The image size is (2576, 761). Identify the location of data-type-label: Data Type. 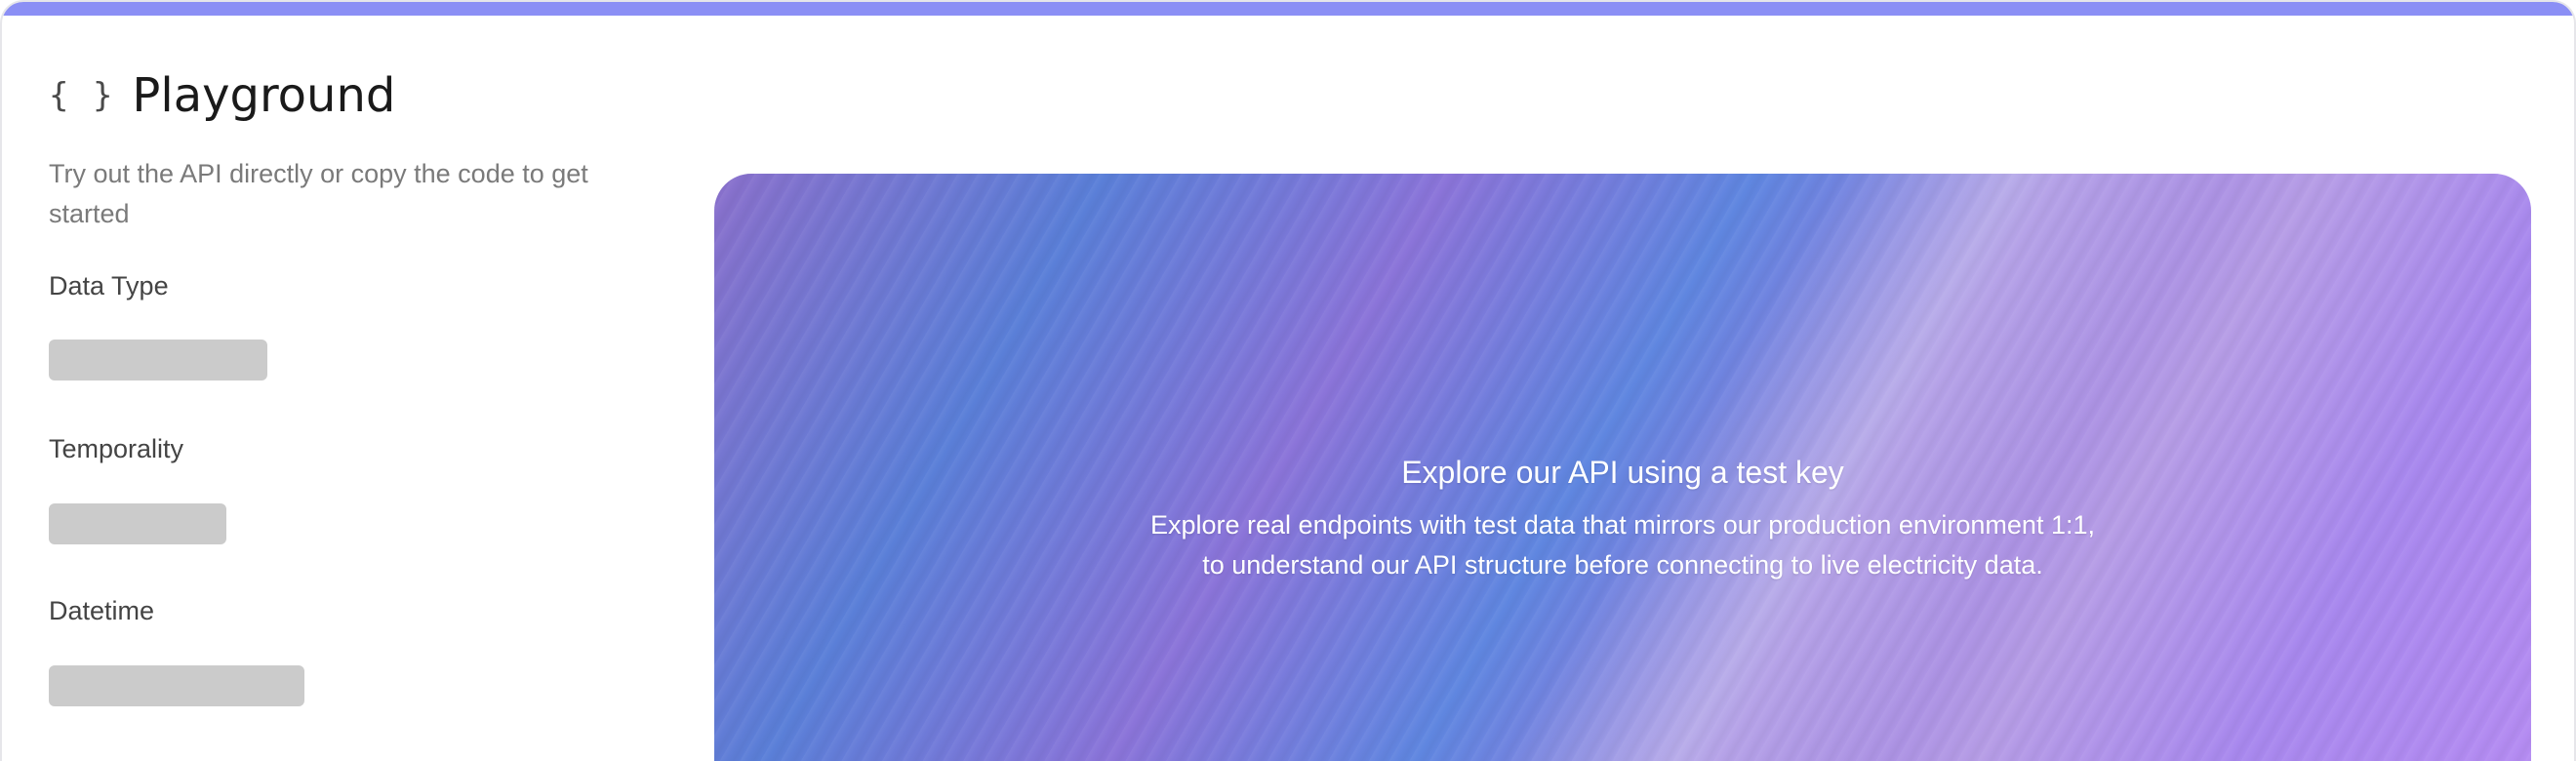
(109, 285).